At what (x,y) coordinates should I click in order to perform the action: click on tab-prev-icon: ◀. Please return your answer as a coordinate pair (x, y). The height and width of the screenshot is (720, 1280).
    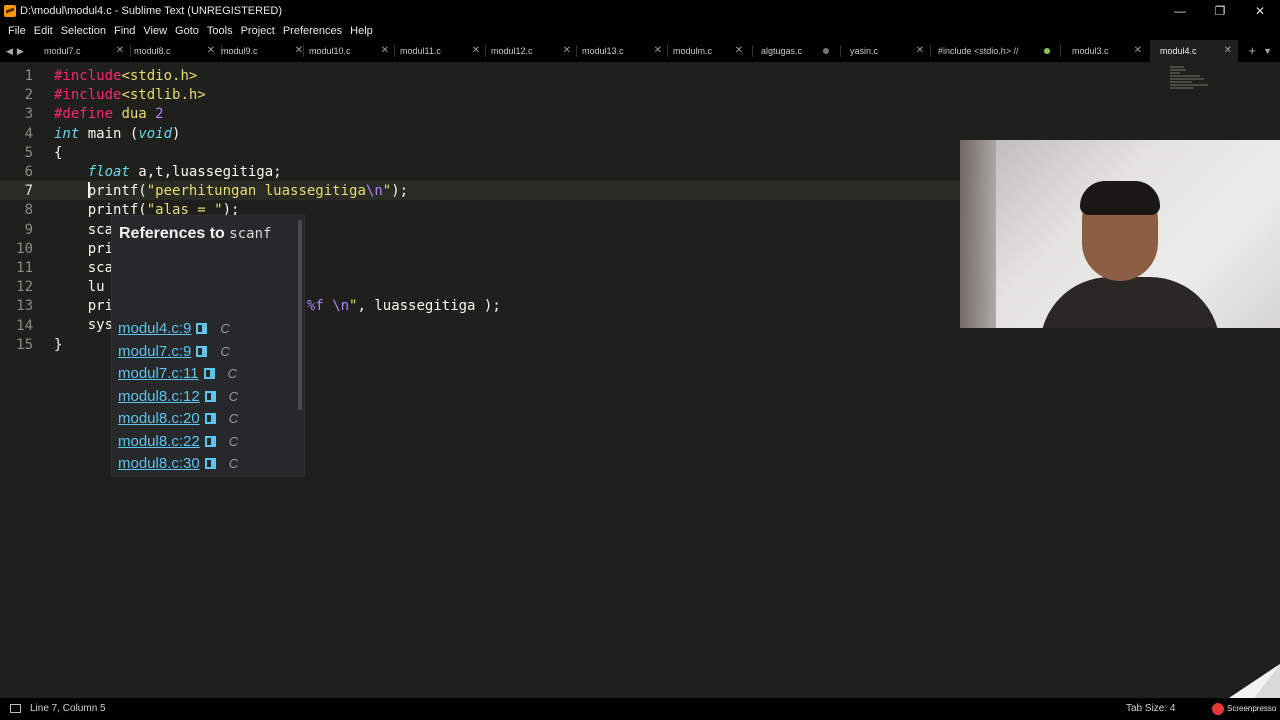
    Looking at the image, I should click on (9, 51).